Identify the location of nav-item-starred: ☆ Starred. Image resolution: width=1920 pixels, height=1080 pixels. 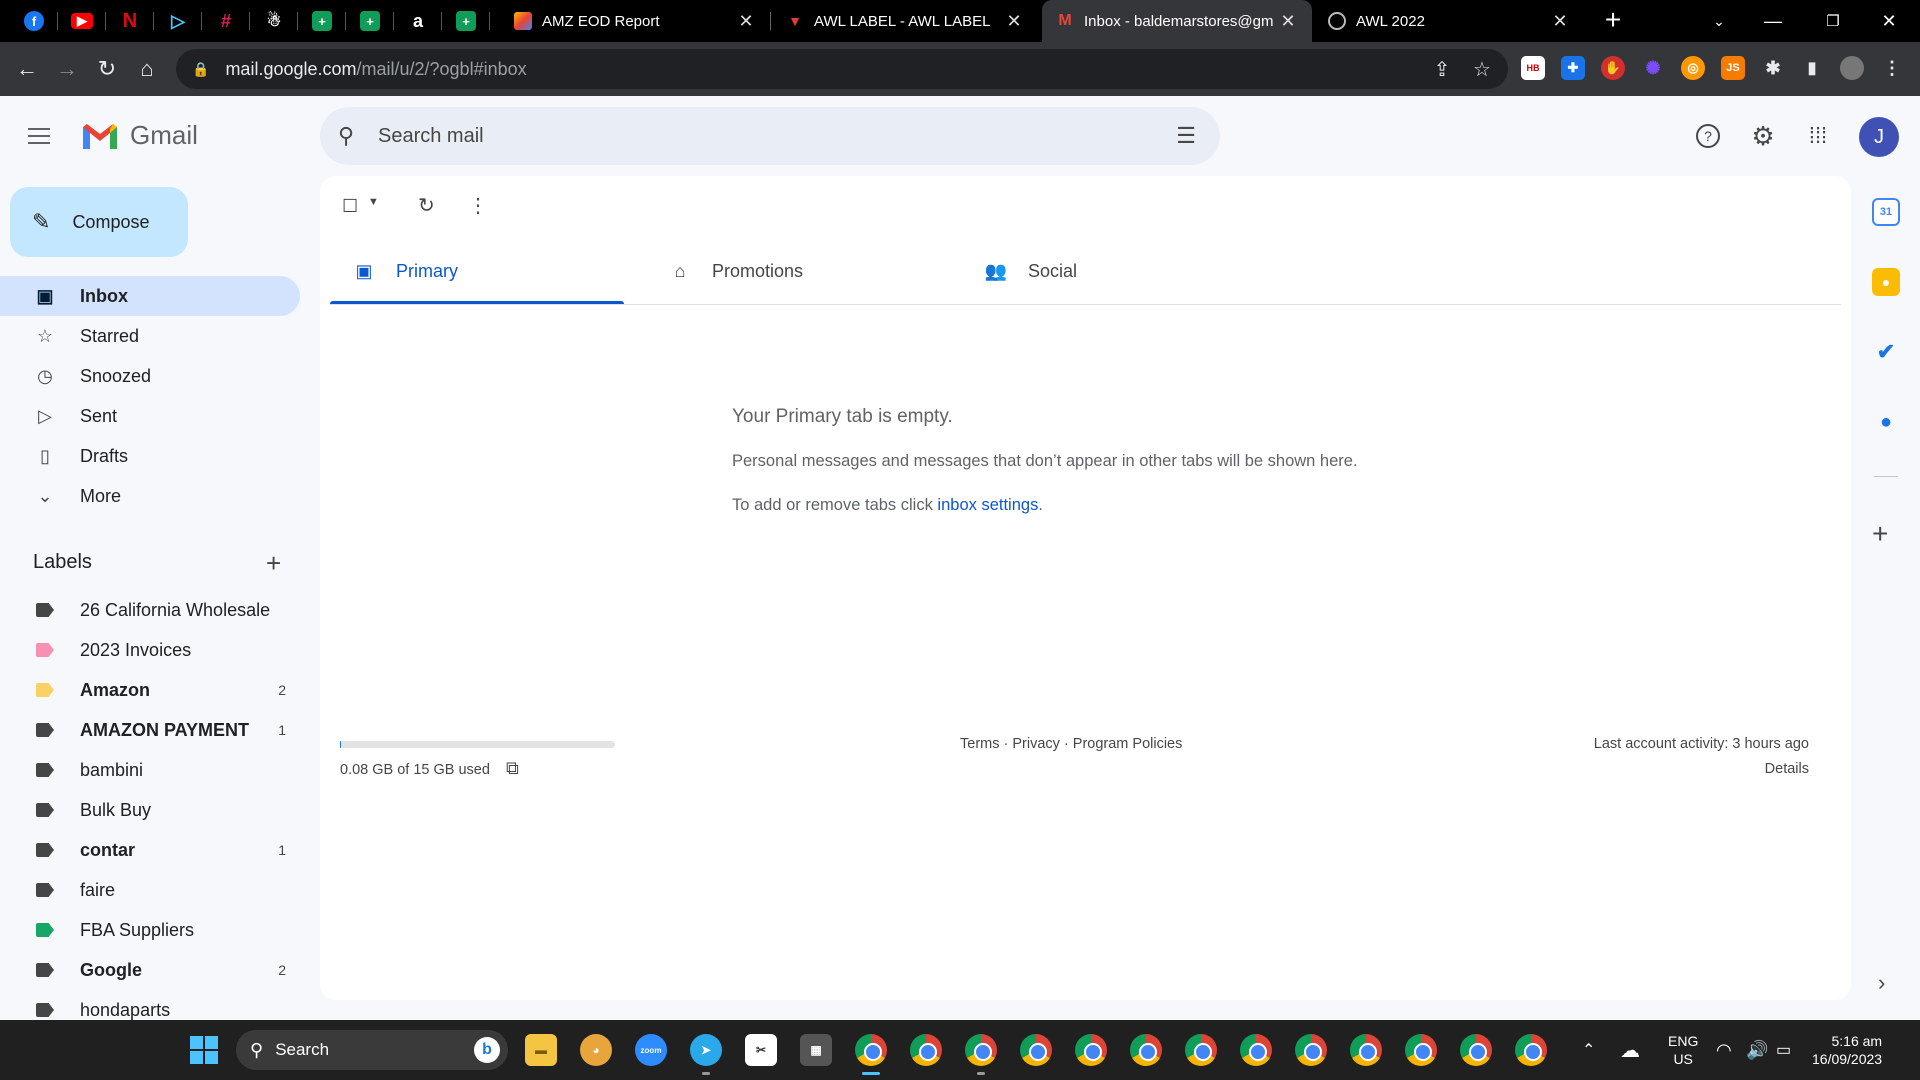
(150, 336).